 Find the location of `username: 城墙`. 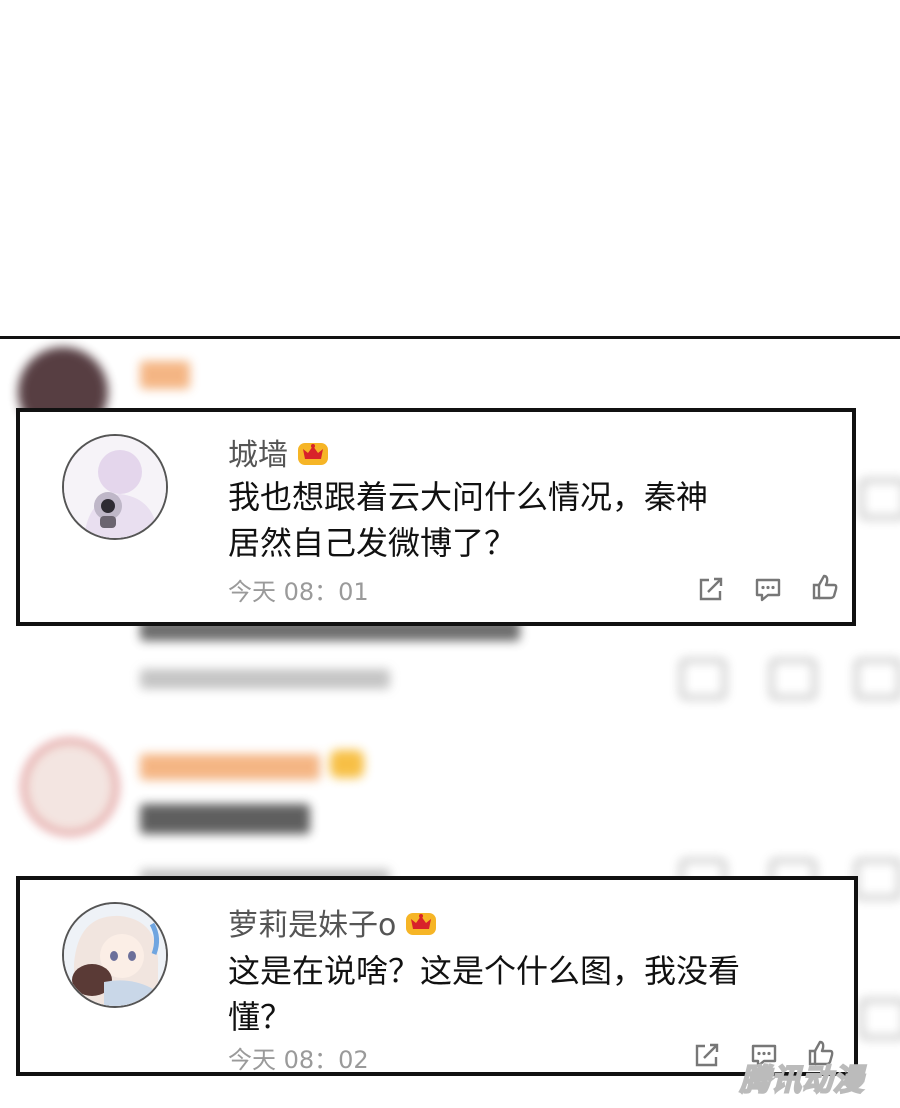

username: 城墙 is located at coordinates (279, 452).